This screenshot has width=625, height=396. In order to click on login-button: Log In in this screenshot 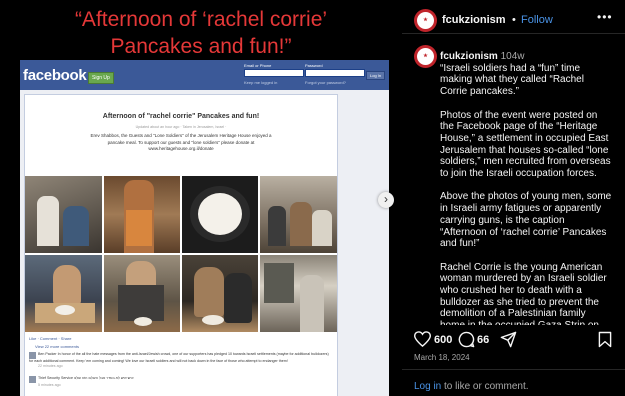, I will do `click(376, 75)`.